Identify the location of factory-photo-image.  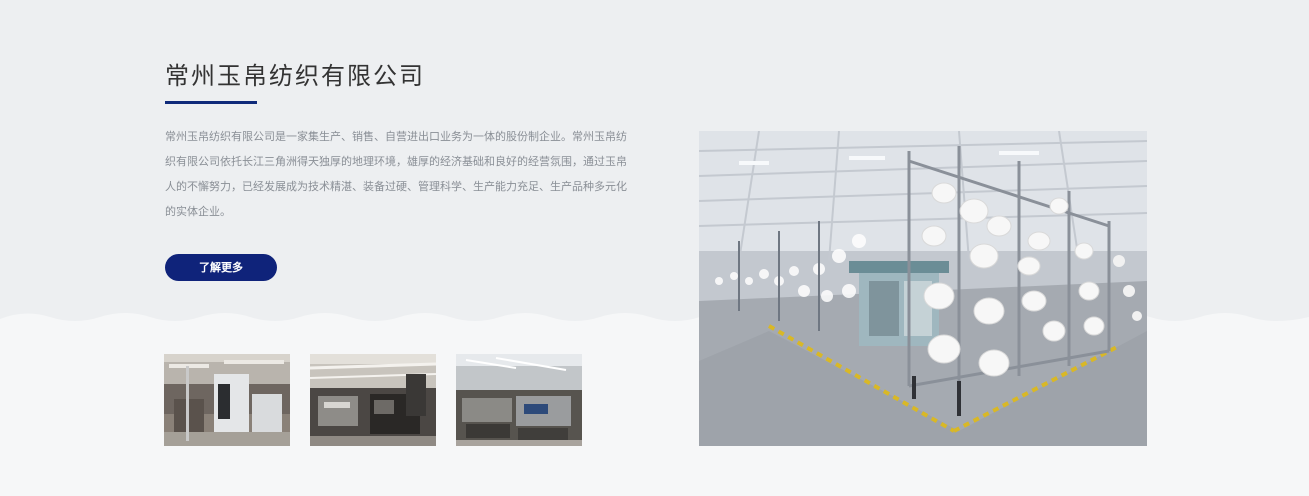
(227, 400).